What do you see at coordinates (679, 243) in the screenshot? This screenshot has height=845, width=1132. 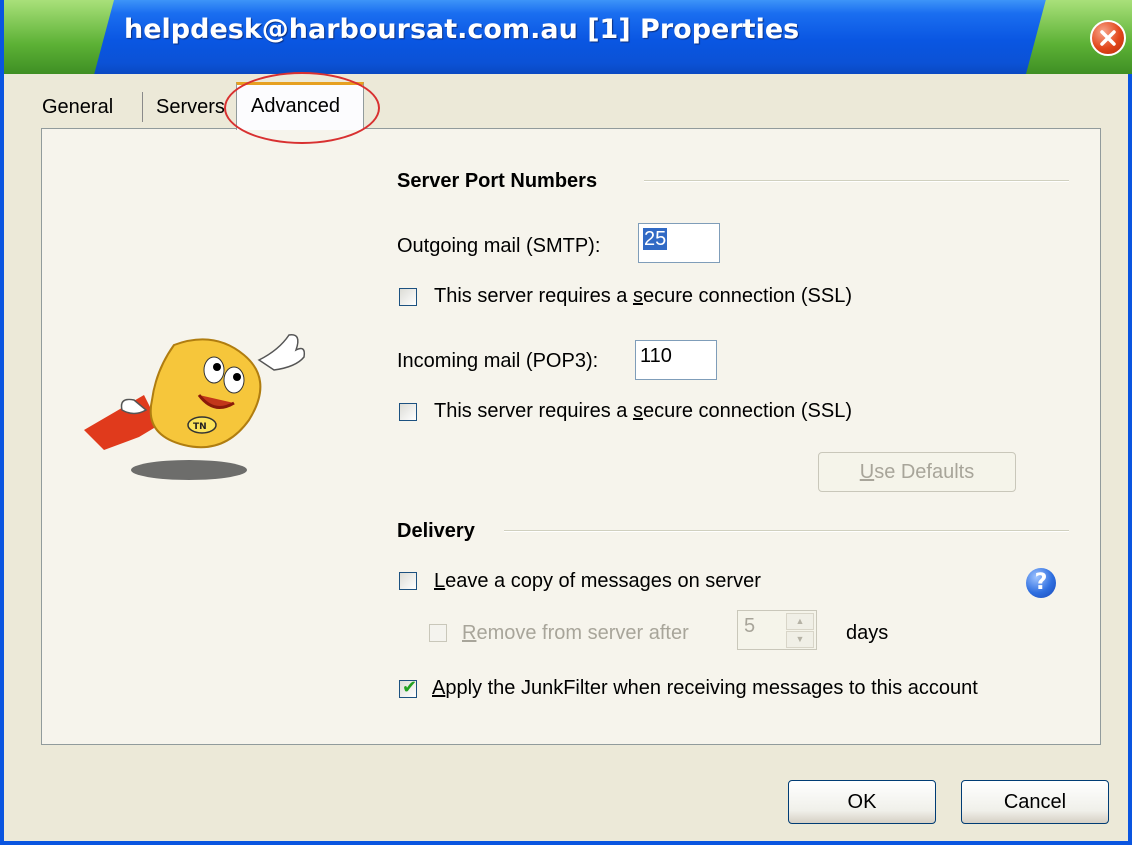 I see `outgoing-port-input: 25` at bounding box center [679, 243].